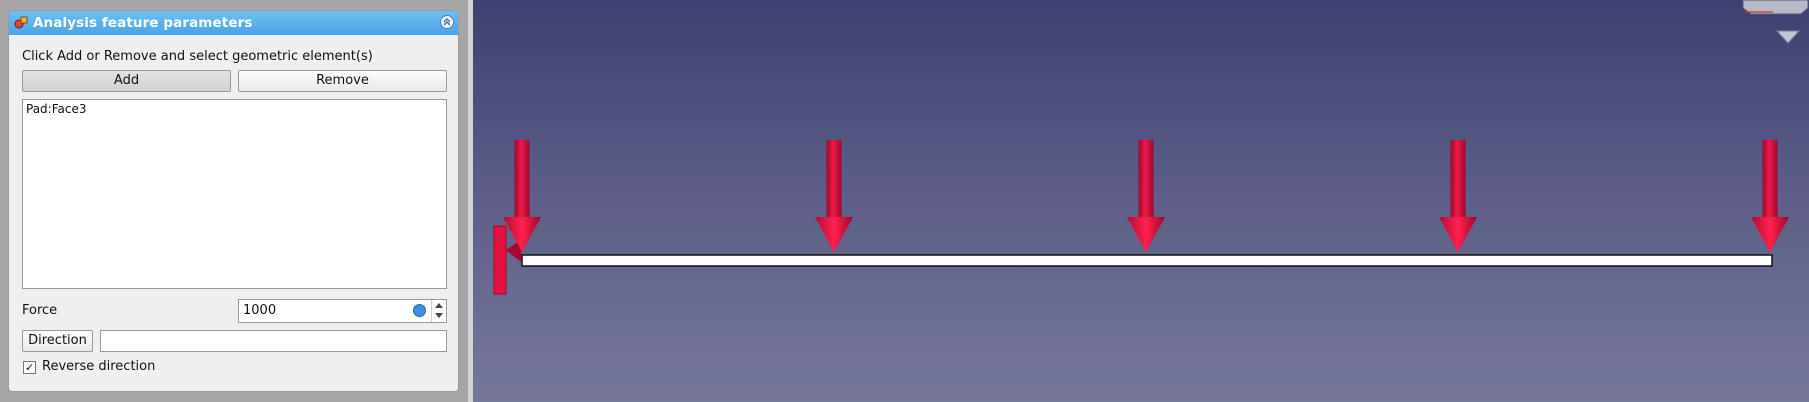 Image resolution: width=1809 pixels, height=402 pixels. I want to click on direction-button: Direction, so click(57, 341).